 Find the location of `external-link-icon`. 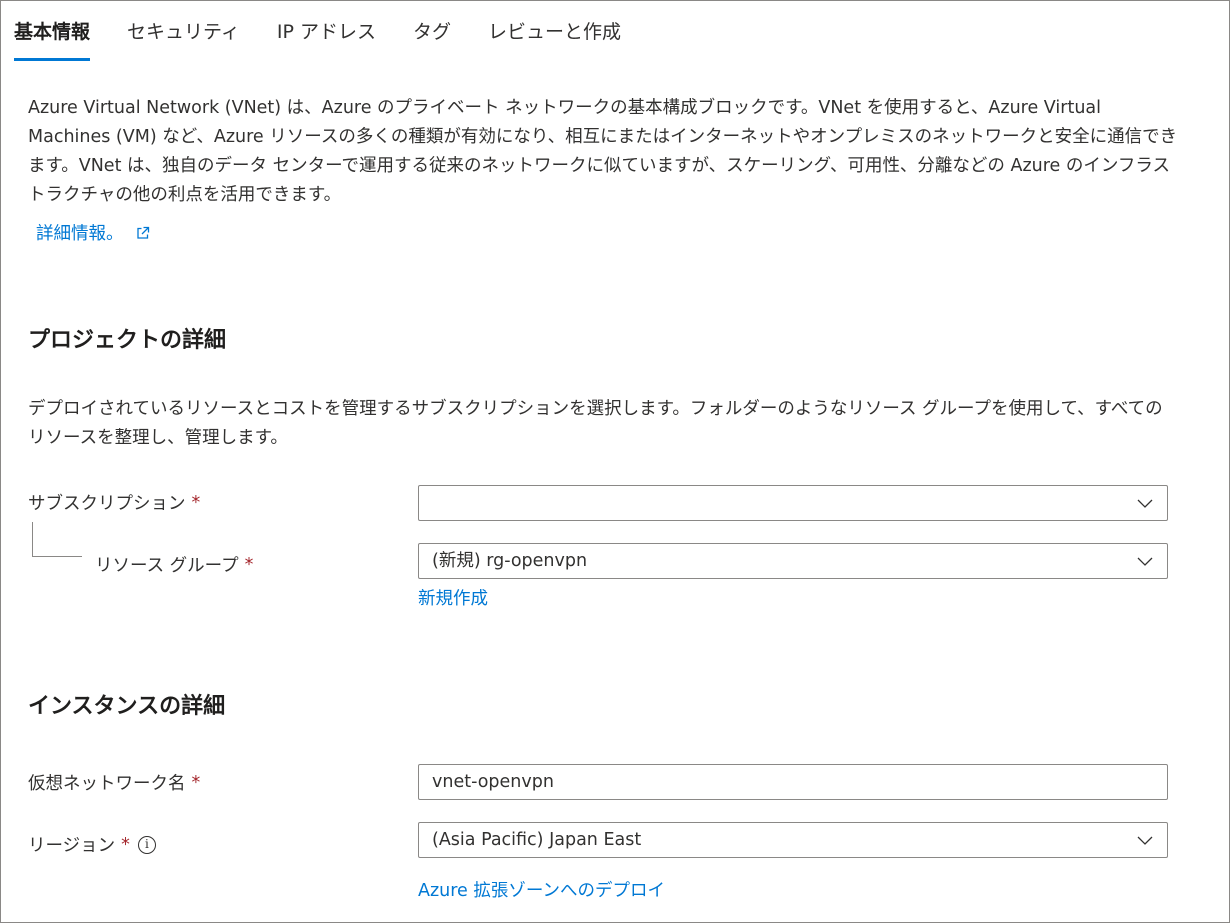

external-link-icon is located at coordinates (142, 232).